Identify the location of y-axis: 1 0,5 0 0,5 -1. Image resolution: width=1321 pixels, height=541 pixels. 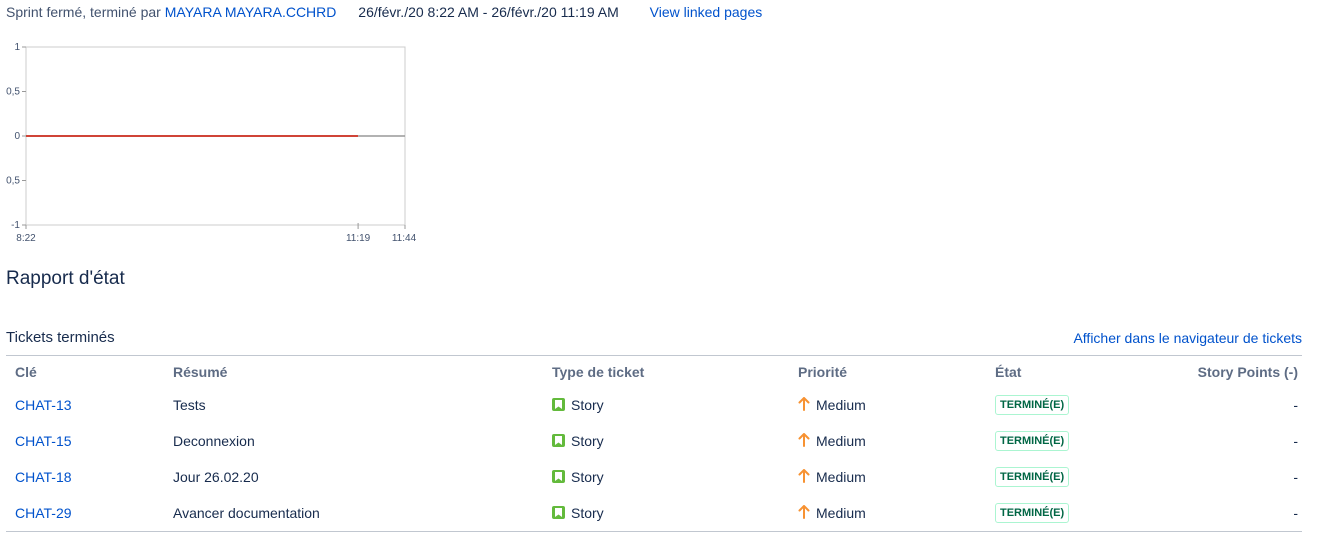
(16, 136).